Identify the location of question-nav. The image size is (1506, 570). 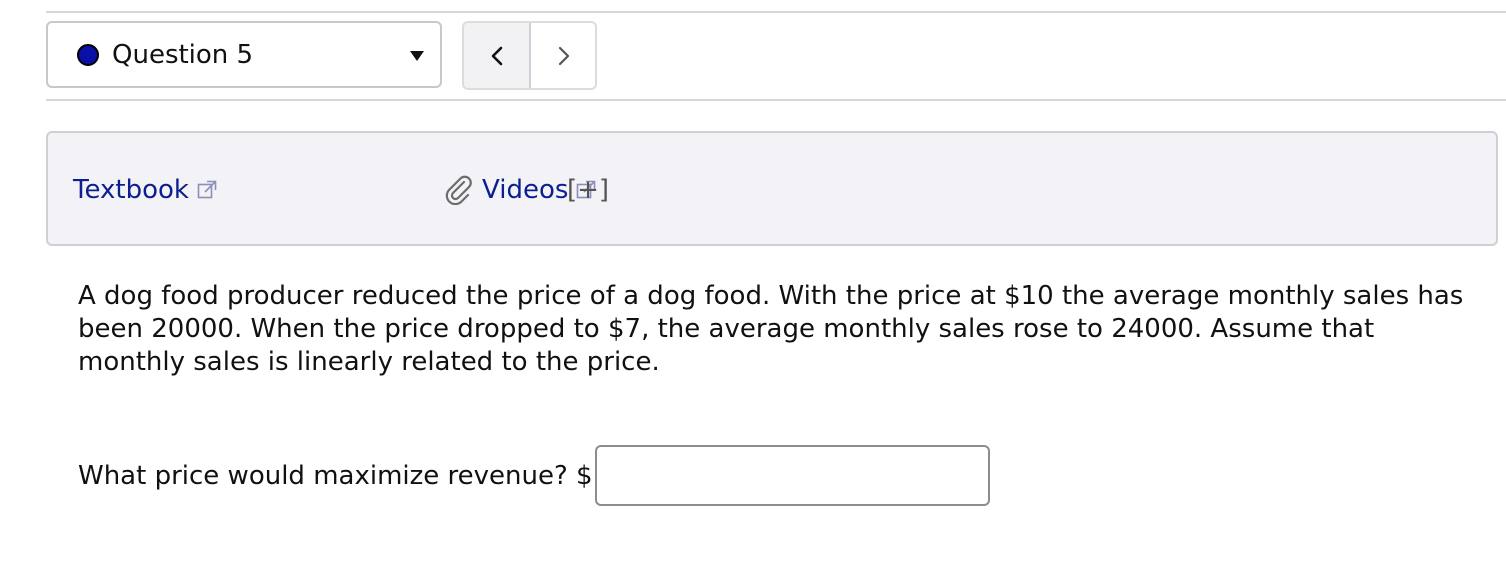
(529, 55).